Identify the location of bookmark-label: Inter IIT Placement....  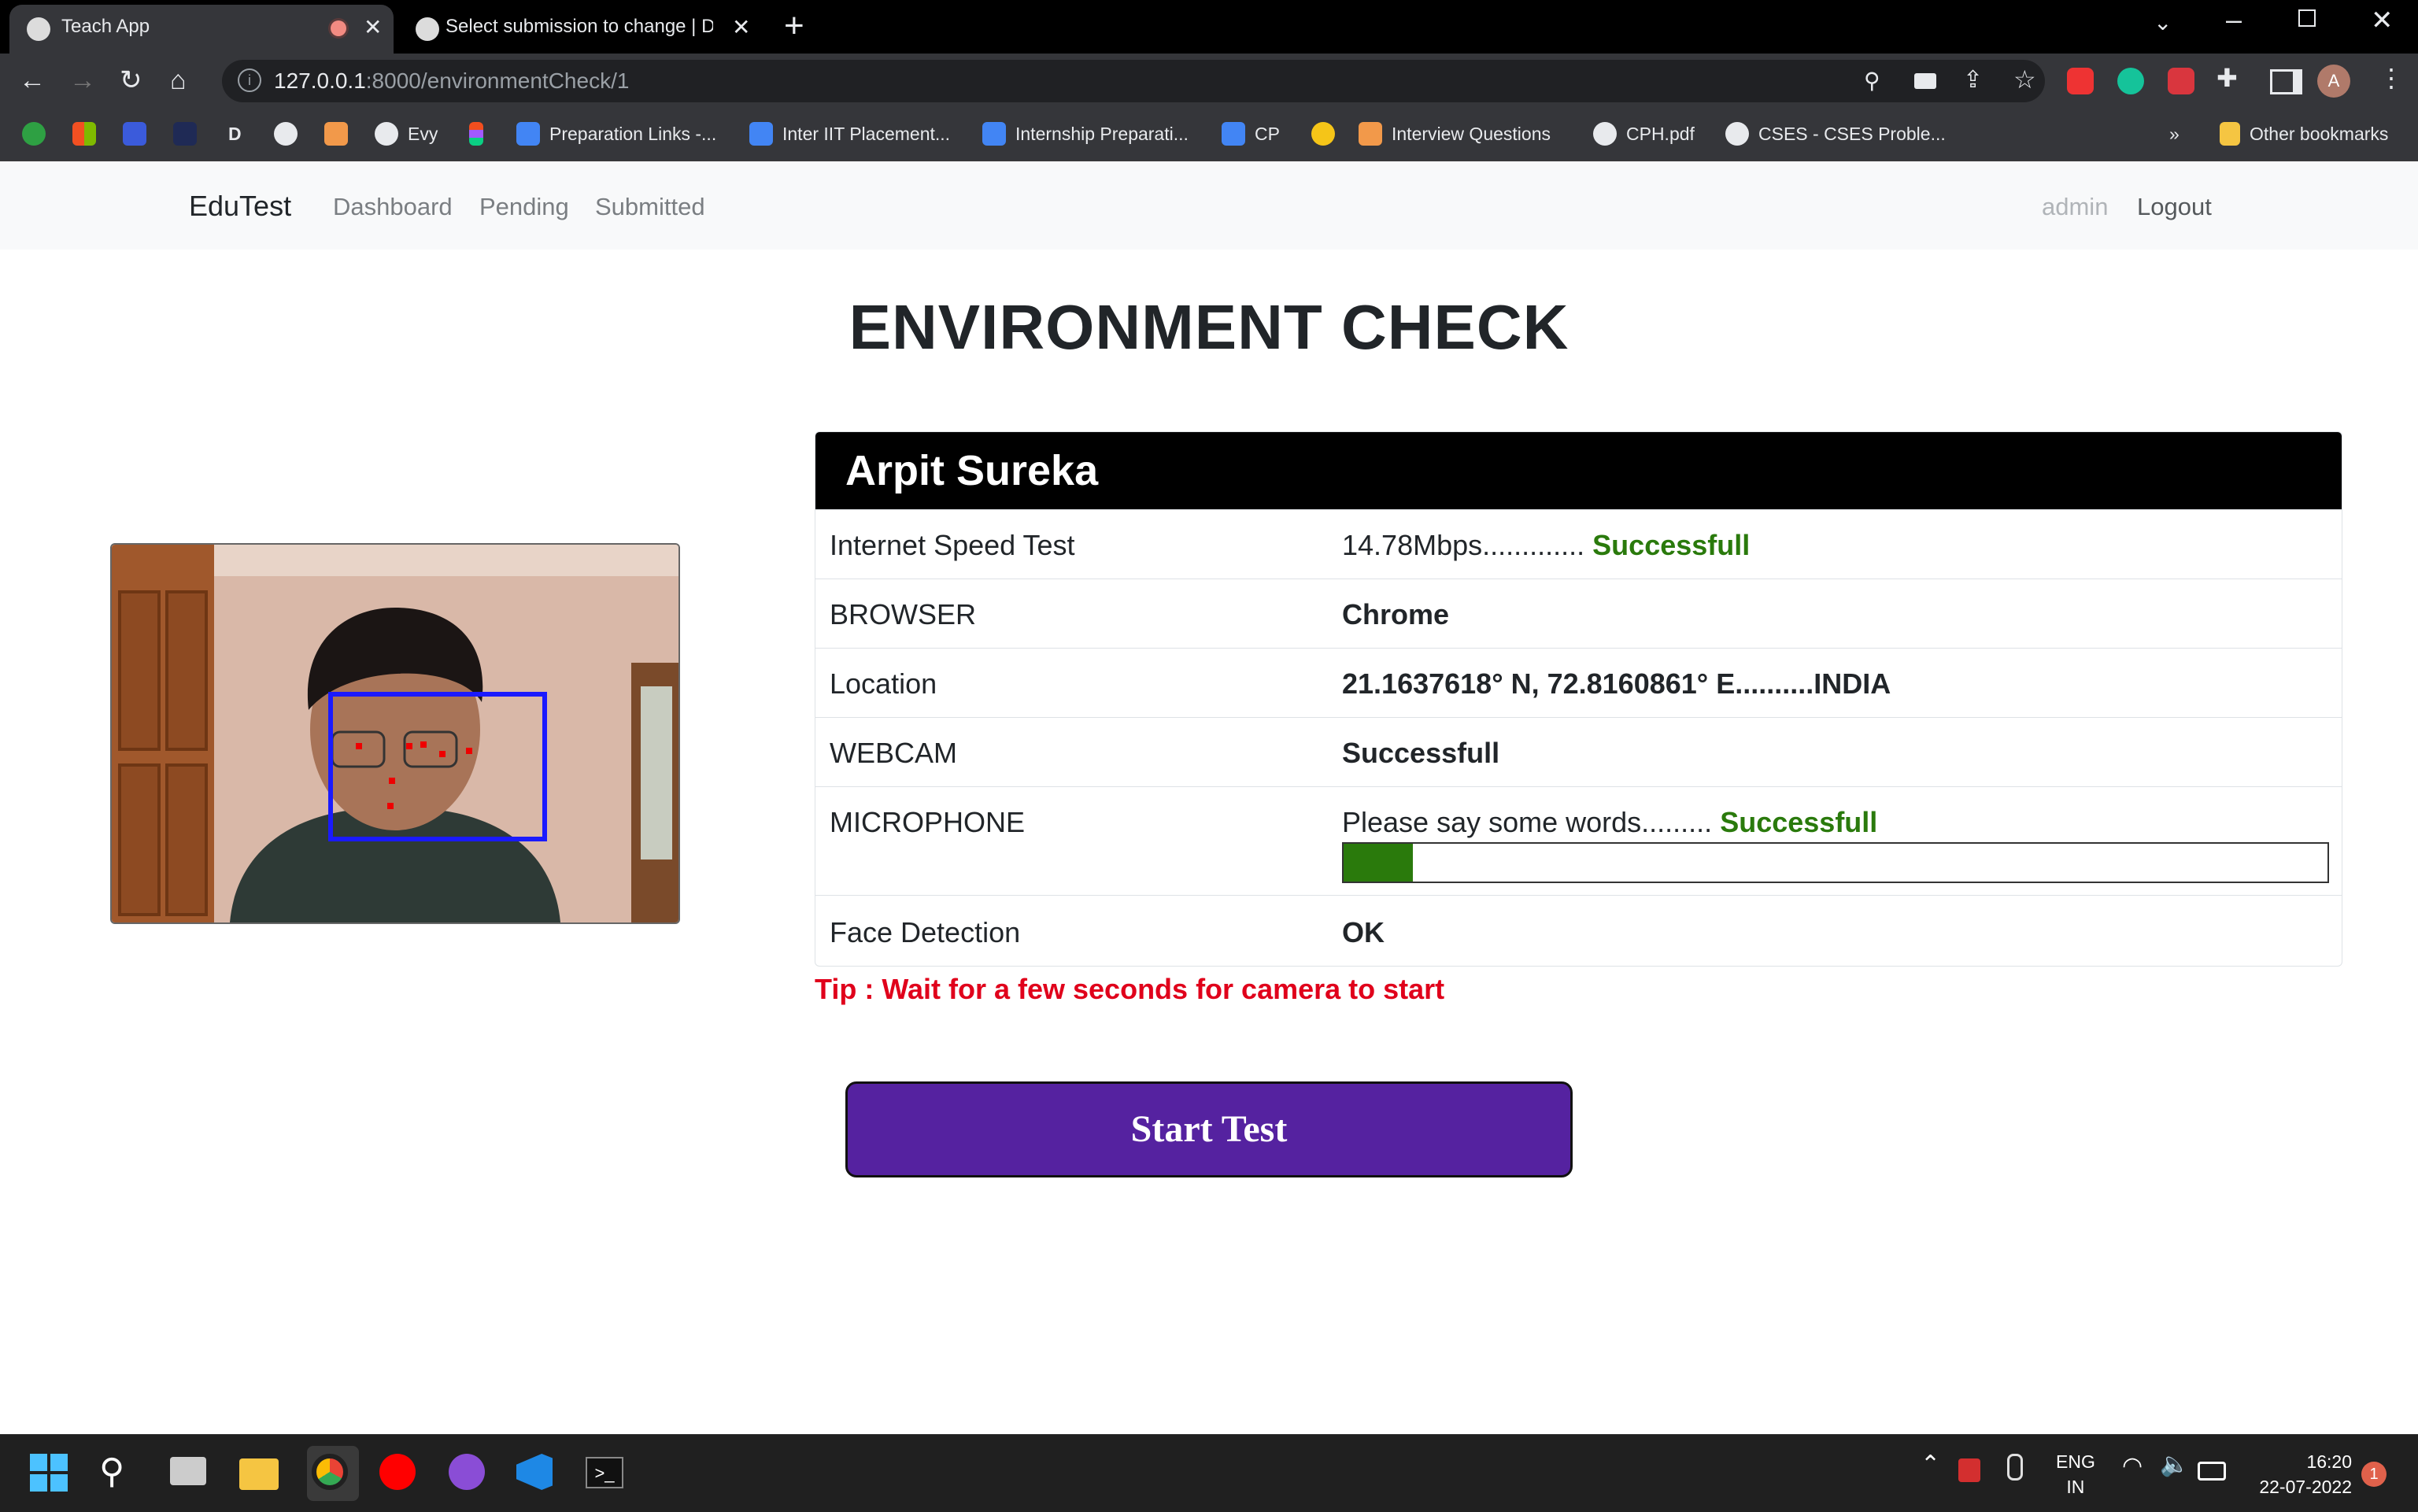
(866, 133).